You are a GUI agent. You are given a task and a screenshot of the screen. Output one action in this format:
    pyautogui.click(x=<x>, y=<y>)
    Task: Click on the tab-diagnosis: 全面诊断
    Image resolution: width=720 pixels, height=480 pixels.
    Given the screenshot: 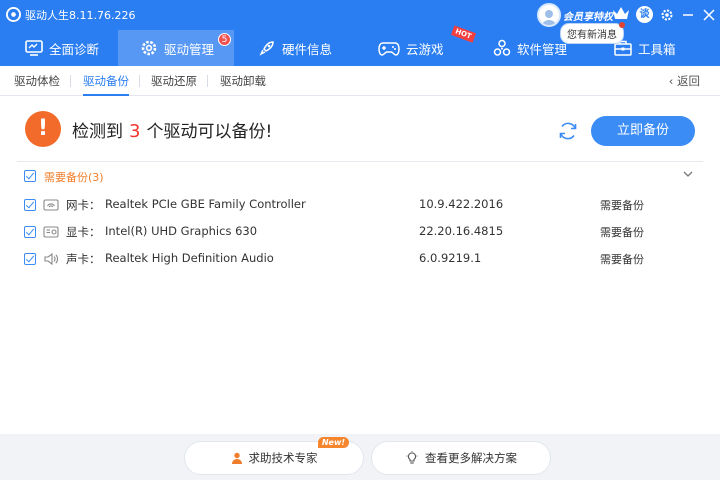 What is the action you would take?
    pyautogui.click(x=62, y=48)
    